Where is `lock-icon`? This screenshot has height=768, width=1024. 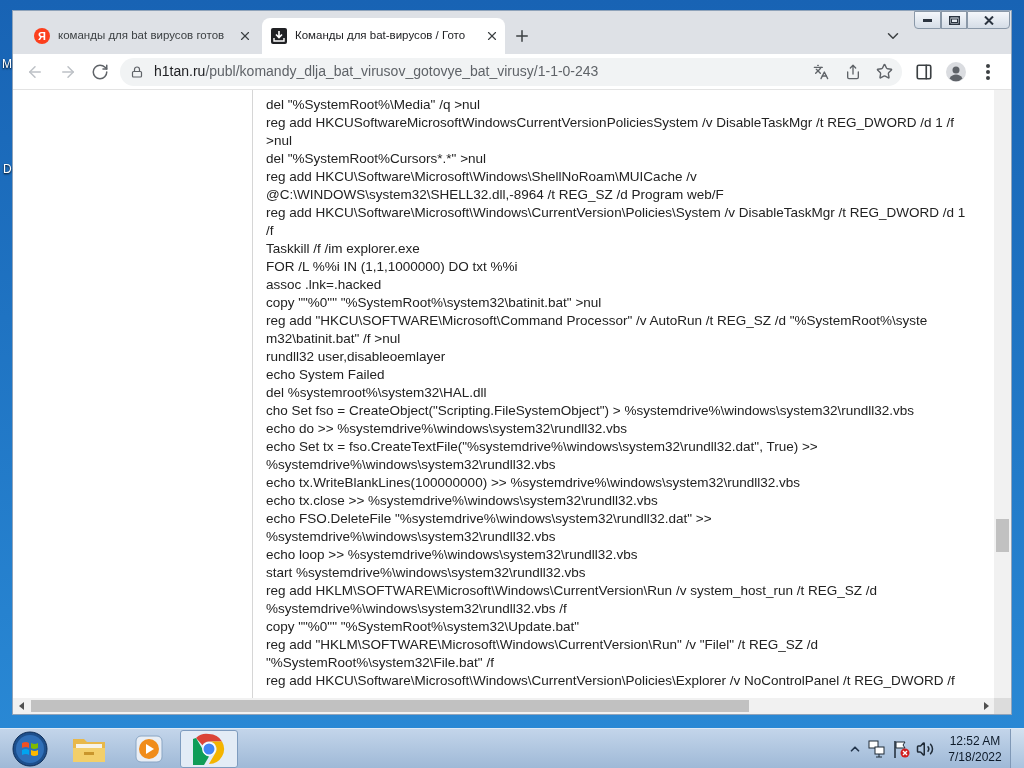
lock-icon is located at coordinates (137, 71).